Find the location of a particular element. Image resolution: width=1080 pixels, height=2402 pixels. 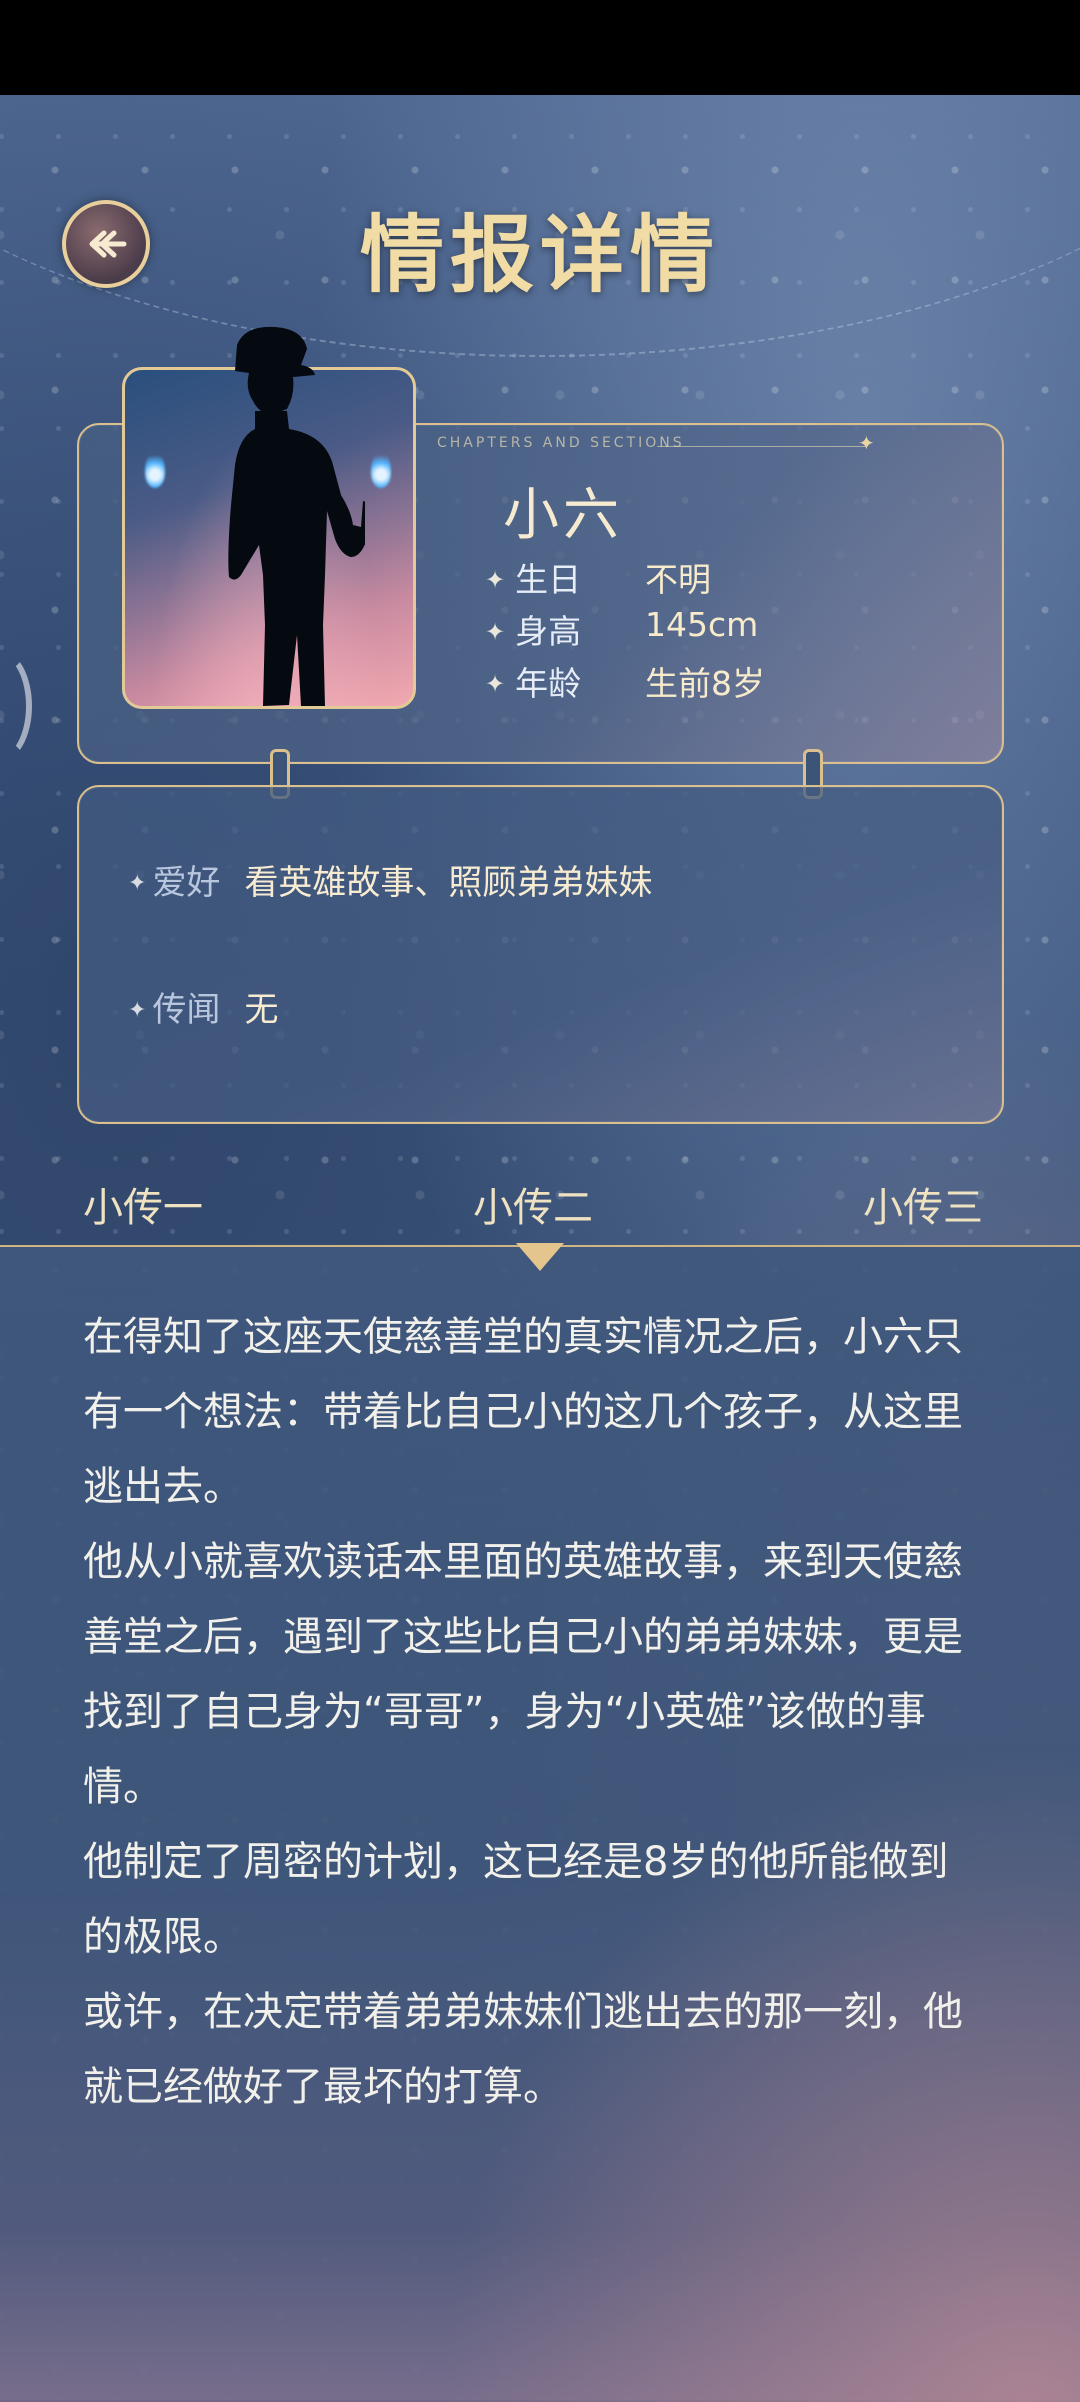

field-value: 不明 is located at coordinates (678, 579).